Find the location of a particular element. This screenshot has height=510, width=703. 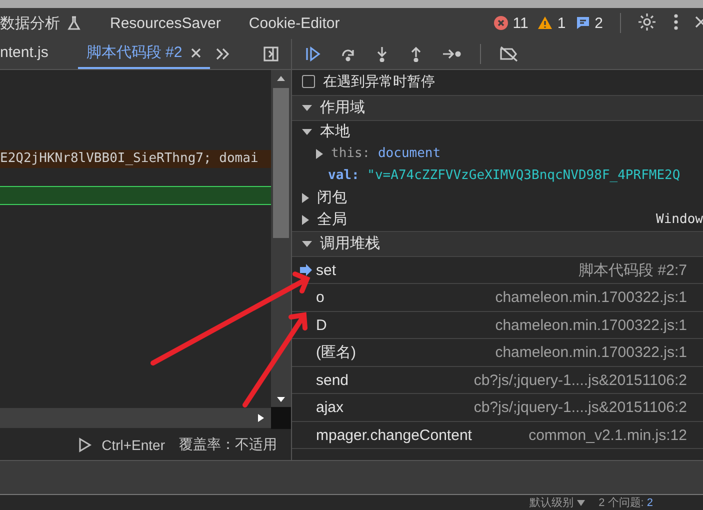

file-tab: ntent.js is located at coordinates (28, 53).